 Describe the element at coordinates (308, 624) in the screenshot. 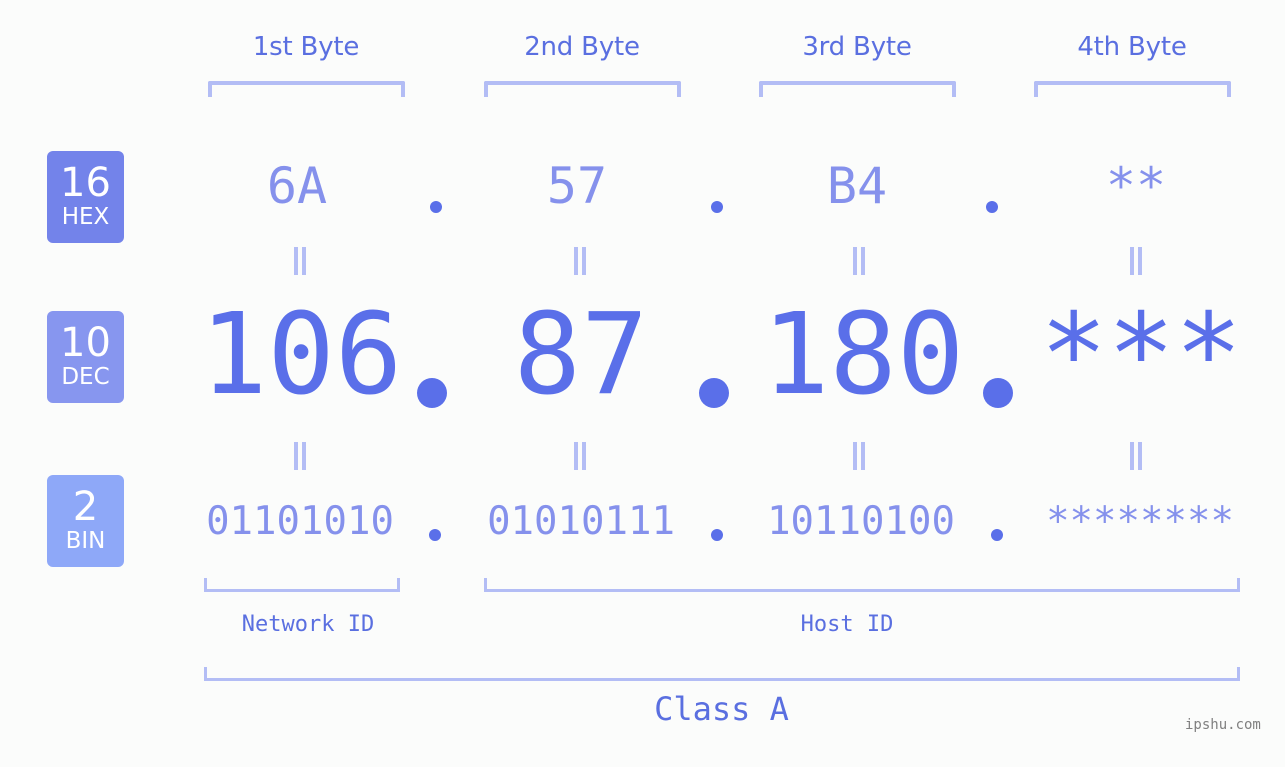

I see `network-id-label: Network ID` at that location.